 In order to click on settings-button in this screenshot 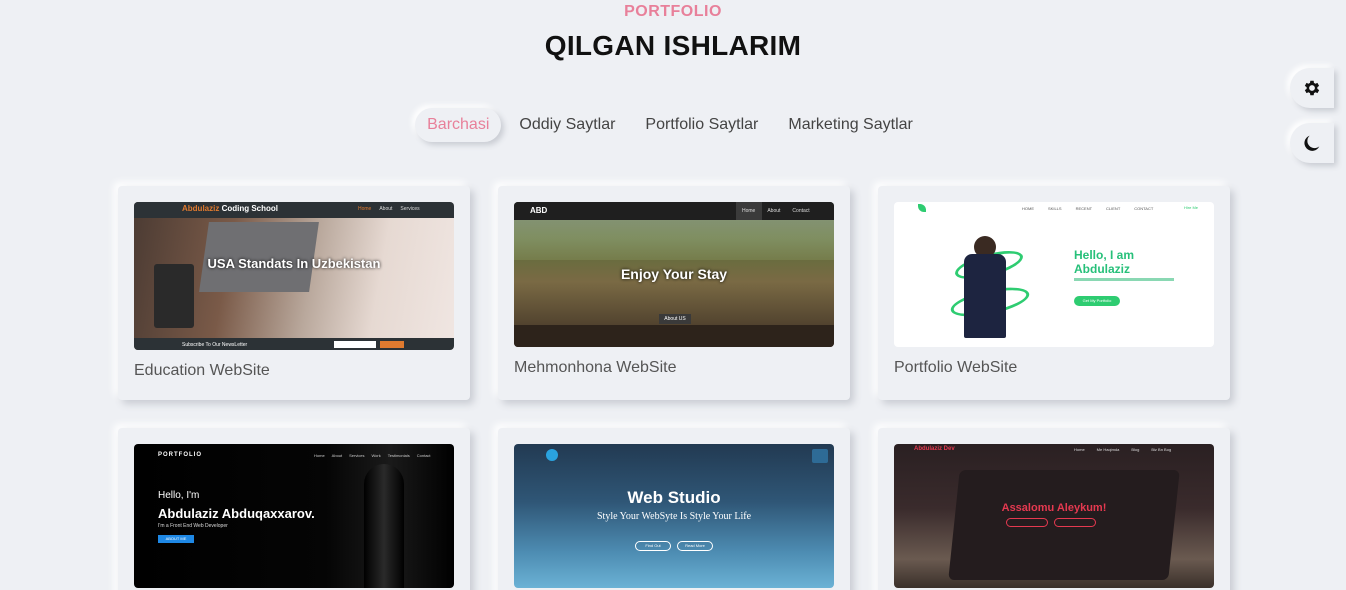, I will do `click(1312, 88)`.